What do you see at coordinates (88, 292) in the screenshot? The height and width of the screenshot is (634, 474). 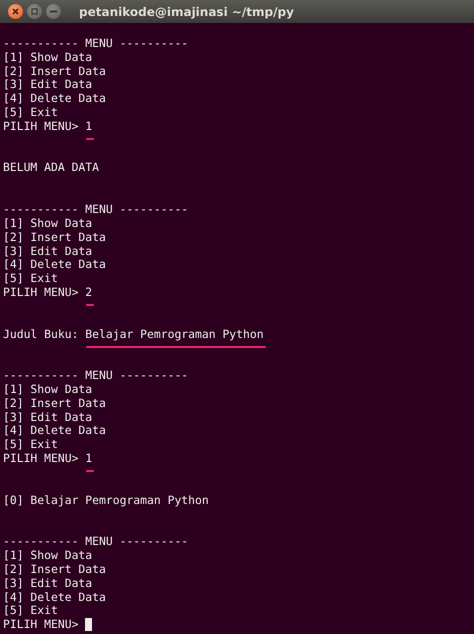 I see `typed-text: 2` at bounding box center [88, 292].